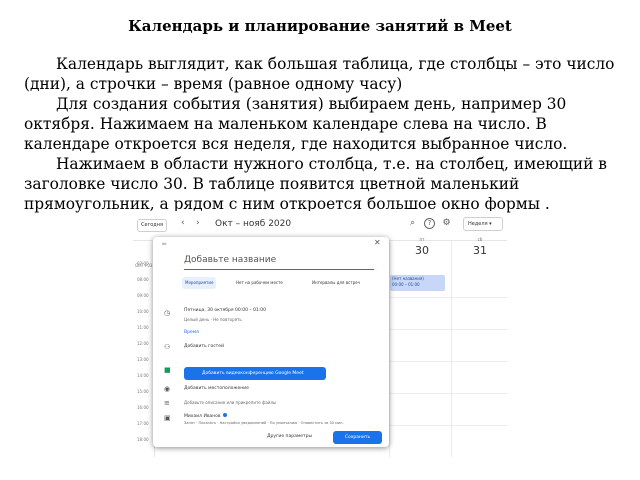 The height and width of the screenshot is (480, 640). What do you see at coordinates (289, 436) in the screenshot?
I see `more-options-button: Другие параметры` at bounding box center [289, 436].